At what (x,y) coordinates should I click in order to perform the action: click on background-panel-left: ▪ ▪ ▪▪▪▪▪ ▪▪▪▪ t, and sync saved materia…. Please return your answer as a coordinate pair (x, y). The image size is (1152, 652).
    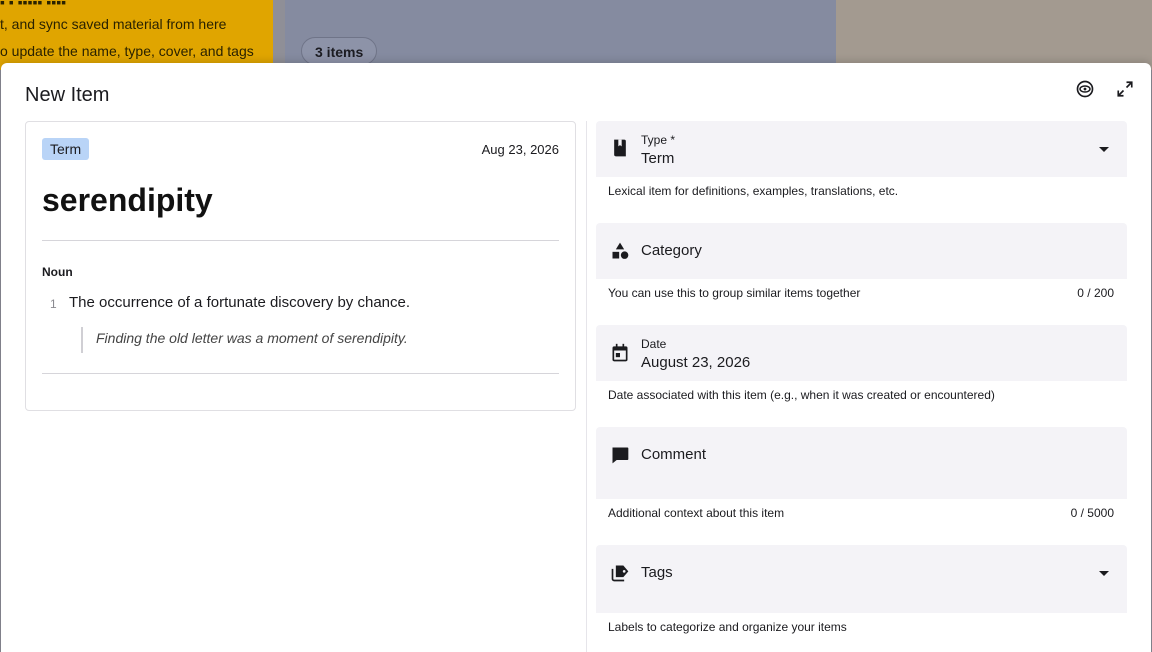
    Looking at the image, I should click on (136, 35).